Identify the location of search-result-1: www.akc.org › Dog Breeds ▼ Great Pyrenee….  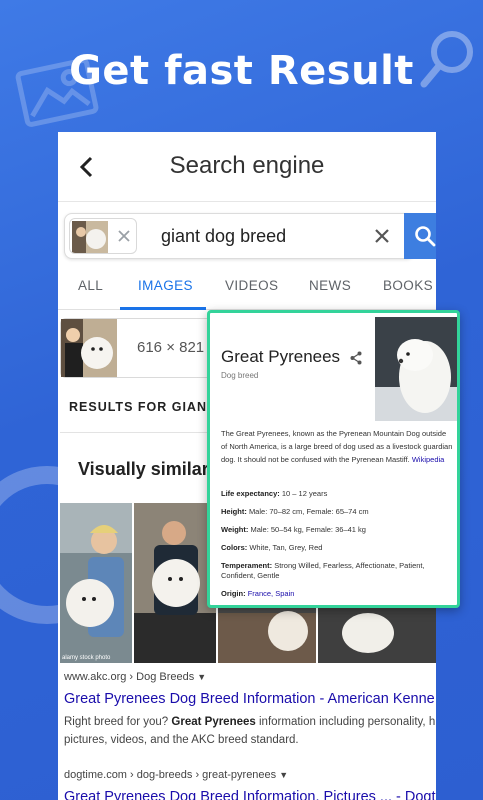
(250, 710).